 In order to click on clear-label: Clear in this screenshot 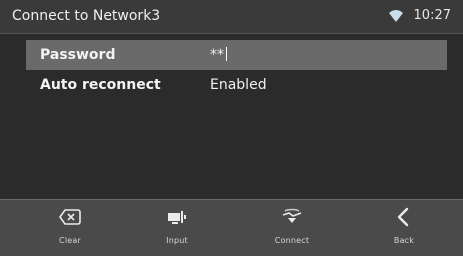, I will do `click(70, 240)`.